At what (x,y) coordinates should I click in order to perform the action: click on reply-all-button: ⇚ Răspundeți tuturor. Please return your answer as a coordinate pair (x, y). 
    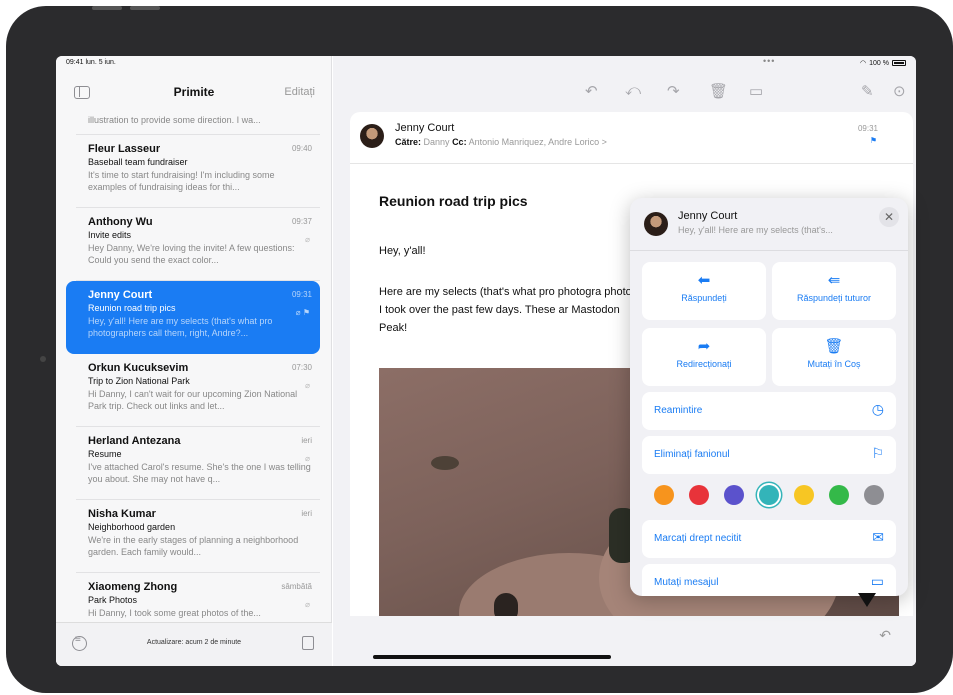
    Looking at the image, I should click on (834, 291).